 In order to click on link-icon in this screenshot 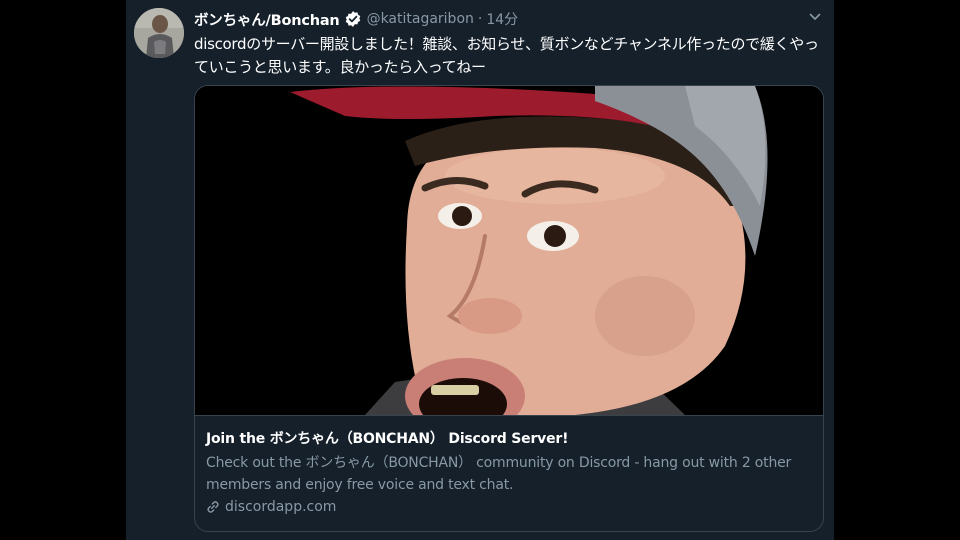, I will do `click(213, 507)`.